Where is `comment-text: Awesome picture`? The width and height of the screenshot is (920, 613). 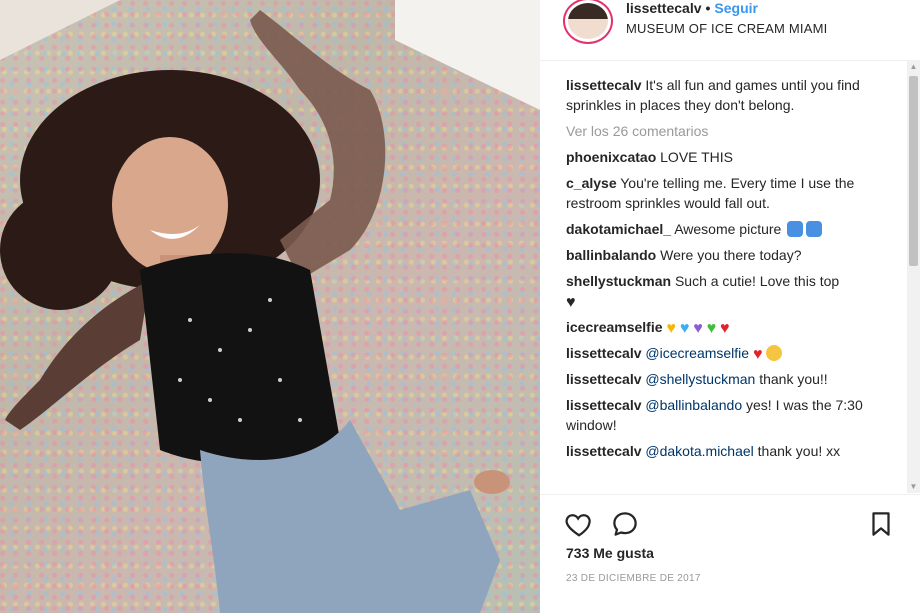 comment-text: Awesome picture is located at coordinates (728, 229).